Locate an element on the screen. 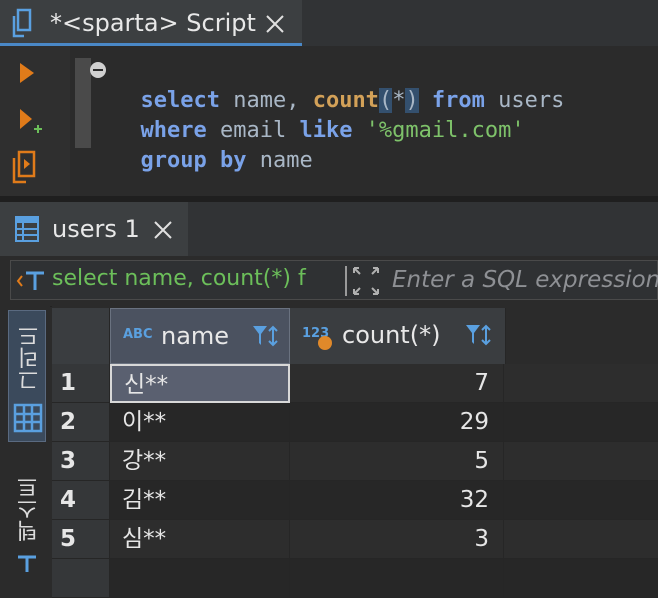  cell-name: 김** is located at coordinates (200, 500).